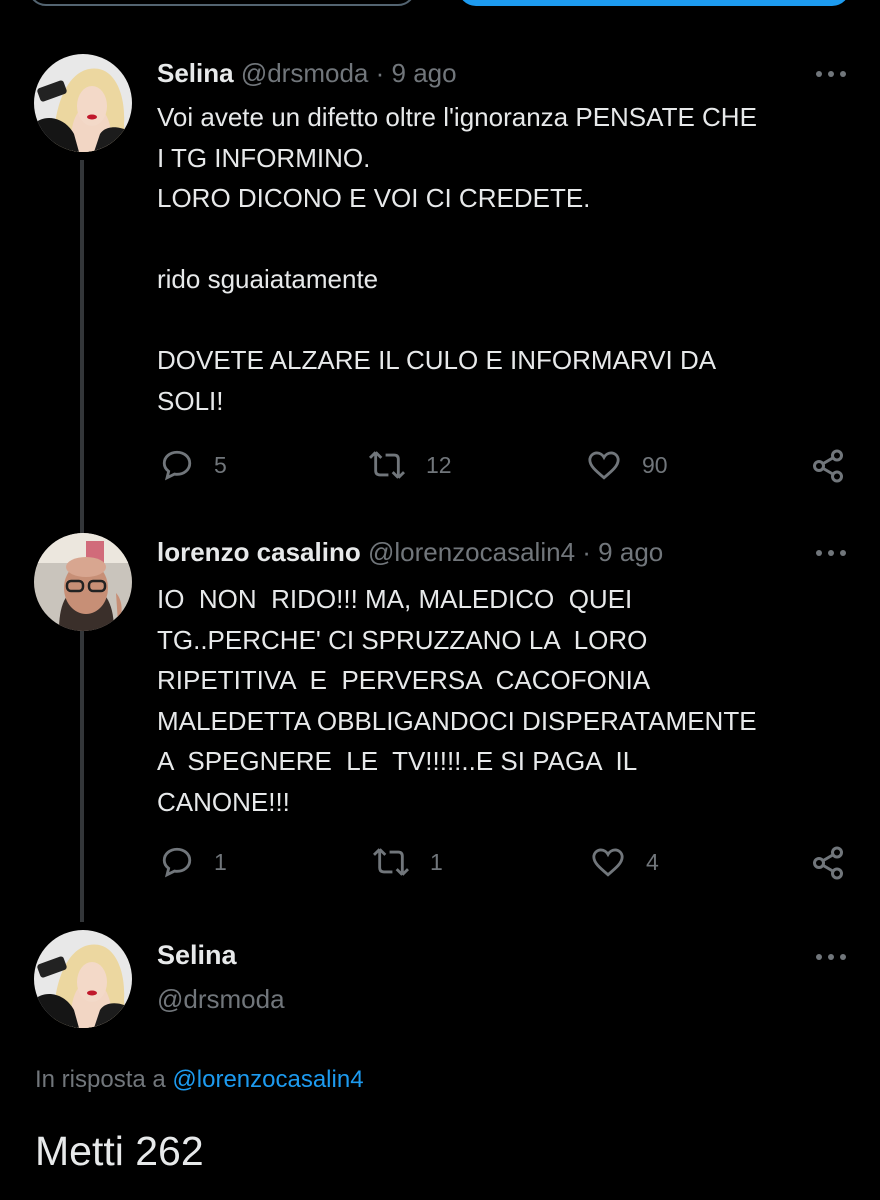 The height and width of the screenshot is (1200, 880). What do you see at coordinates (831, 957) in the screenshot?
I see `more-icon` at bounding box center [831, 957].